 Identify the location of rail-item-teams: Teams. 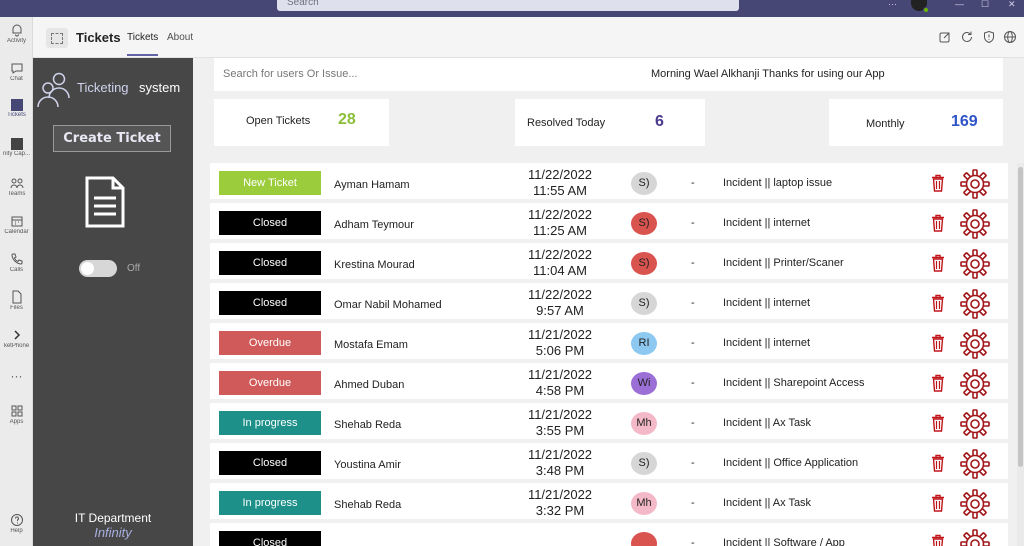
(16, 186).